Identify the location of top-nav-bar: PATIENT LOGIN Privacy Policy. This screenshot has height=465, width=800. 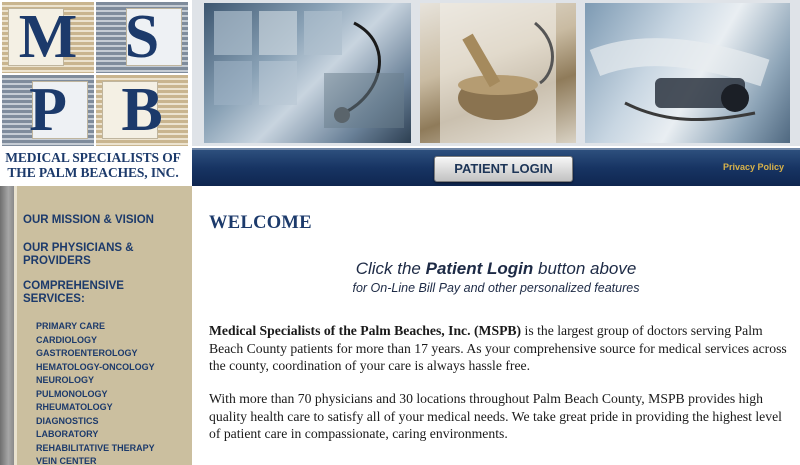
(496, 167).